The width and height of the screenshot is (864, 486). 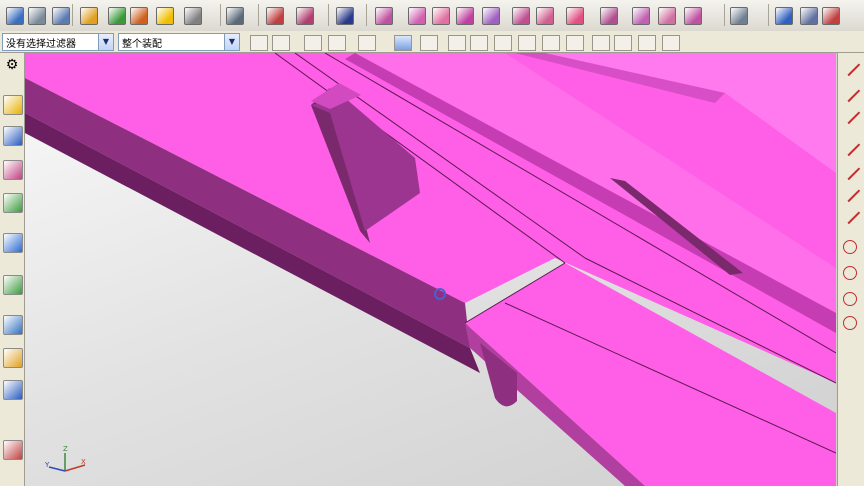 What do you see at coordinates (641, 16) in the screenshot?
I see `box-view-10-icon` at bounding box center [641, 16].